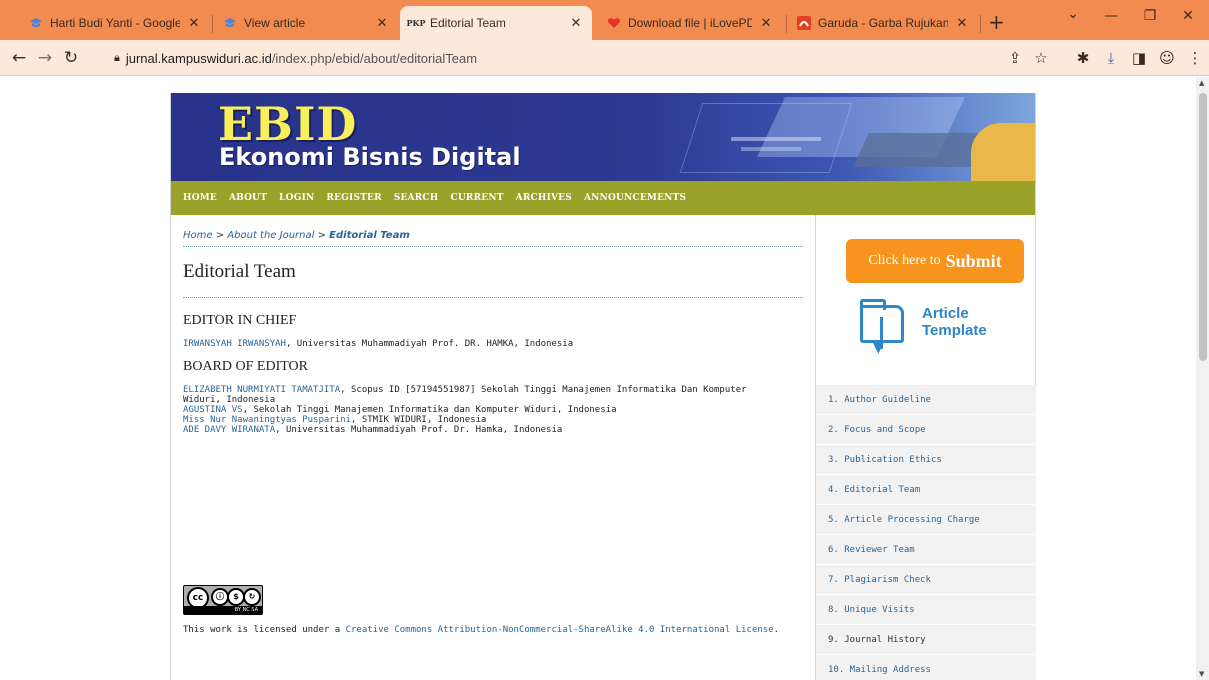 This screenshot has width=1209, height=680. Describe the element at coordinates (1041, 58) in the screenshot. I see `bookmark-star-icon: ☆` at that location.